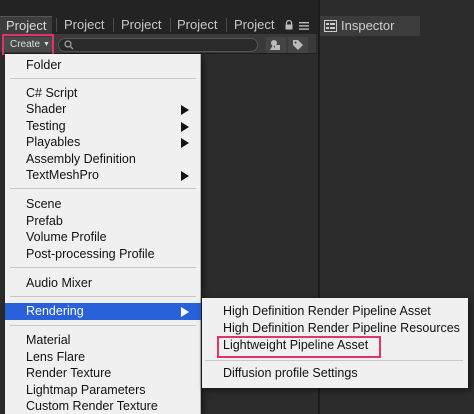  Describe the element at coordinates (103, 221) in the screenshot. I see `menu-item-prefab: Prefab` at that location.